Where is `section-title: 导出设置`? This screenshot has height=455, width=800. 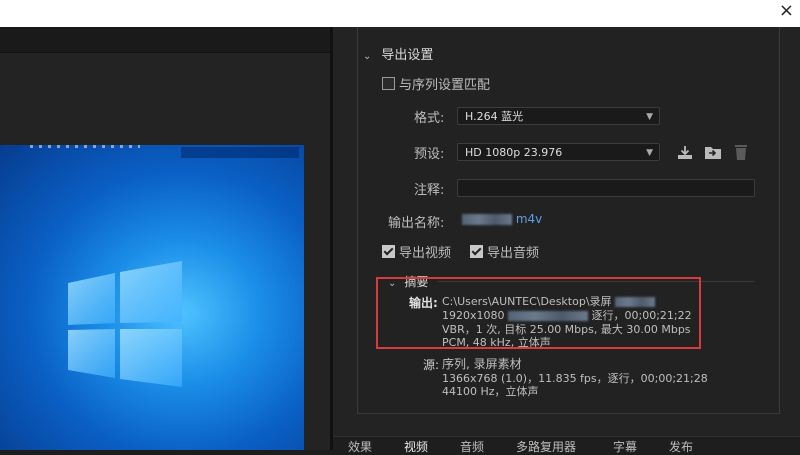
section-title: 导出设置 is located at coordinates (407, 55).